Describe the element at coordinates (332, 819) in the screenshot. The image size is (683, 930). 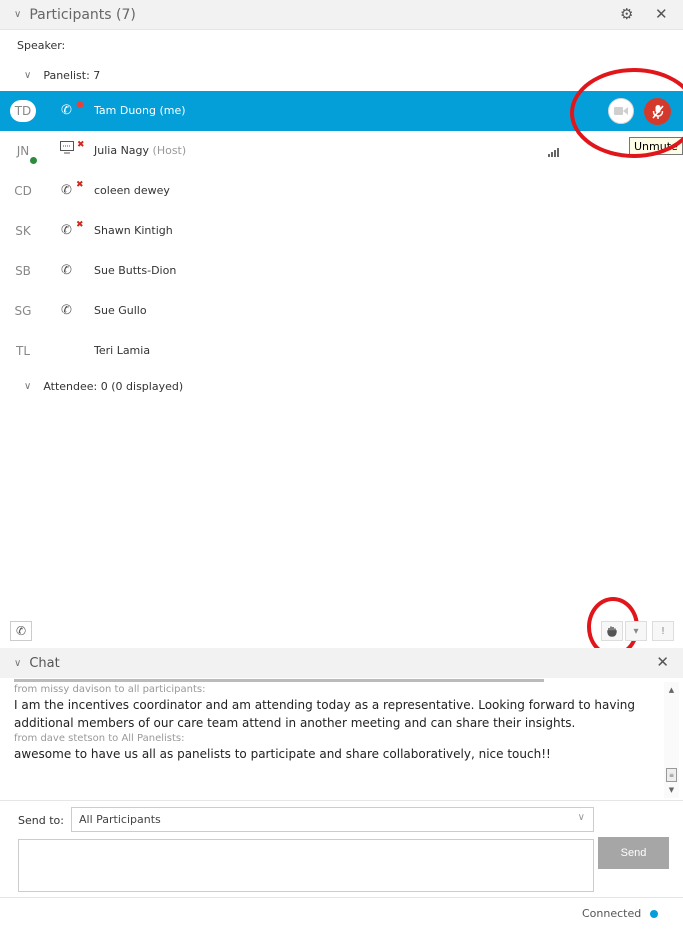
I see `send-to-select: All Participants ∨` at that location.